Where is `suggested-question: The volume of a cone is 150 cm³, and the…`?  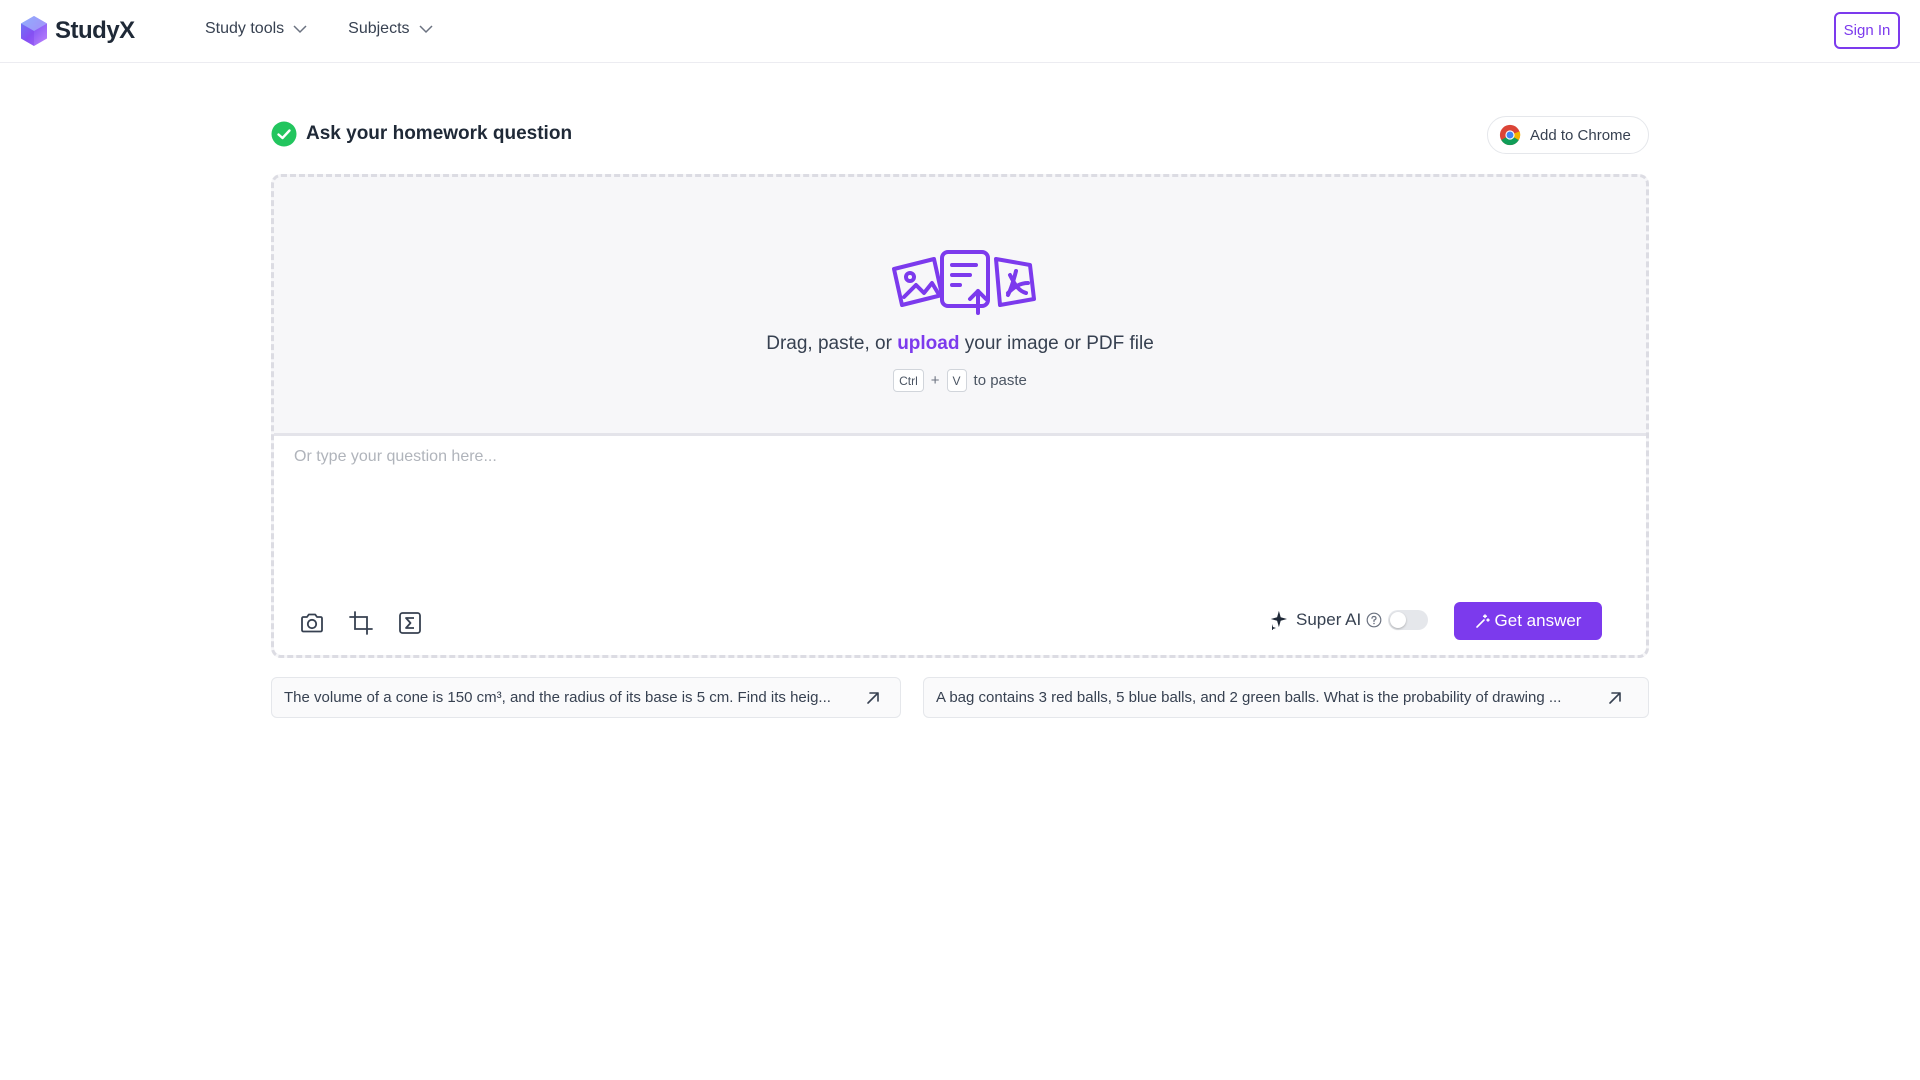
suggested-question: The volume of a cone is 150 cm³, and the… is located at coordinates (586, 697).